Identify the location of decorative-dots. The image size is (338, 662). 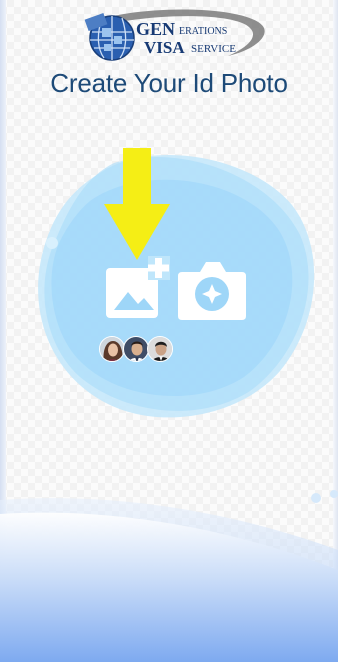
(324, 496).